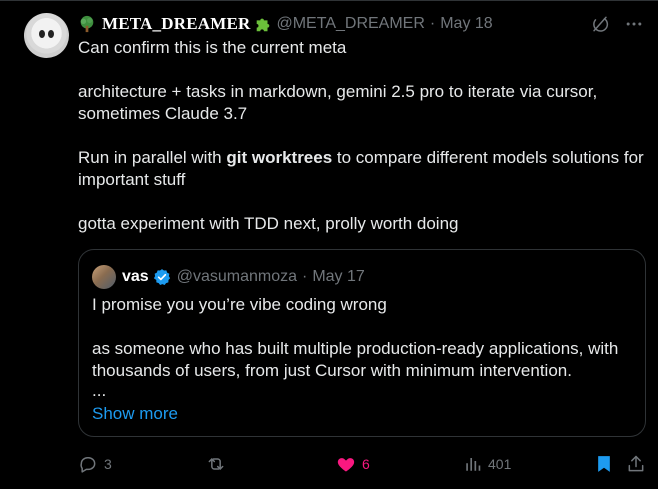 Image resolution: width=658 pixels, height=489 pixels. What do you see at coordinates (500, 464) in the screenshot?
I see `views-count: 401` at bounding box center [500, 464].